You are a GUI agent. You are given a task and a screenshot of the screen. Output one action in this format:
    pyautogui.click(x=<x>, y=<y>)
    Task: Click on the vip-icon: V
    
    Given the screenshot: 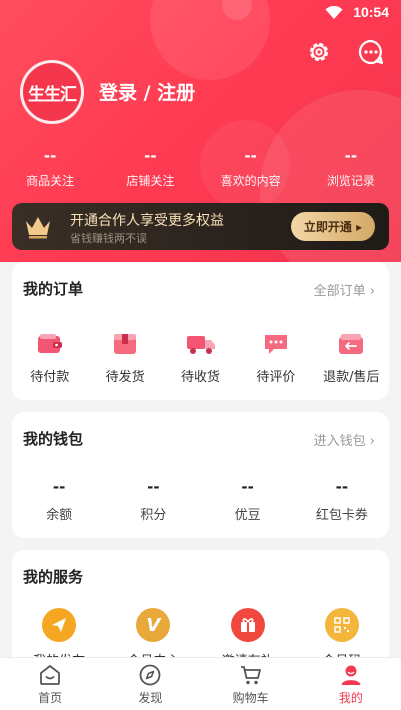 What is the action you would take?
    pyautogui.click(x=153, y=625)
    